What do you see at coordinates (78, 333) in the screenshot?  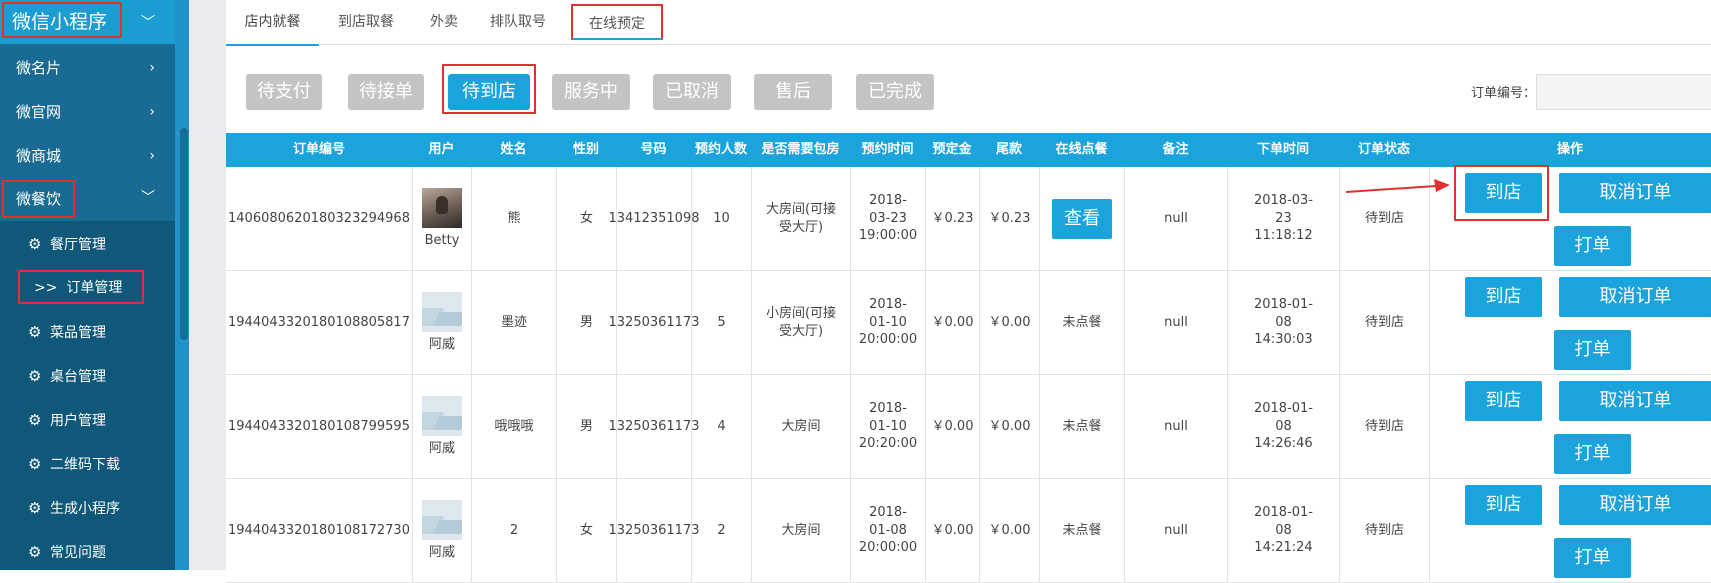 I see `submenu-label: 菜品管理` at bounding box center [78, 333].